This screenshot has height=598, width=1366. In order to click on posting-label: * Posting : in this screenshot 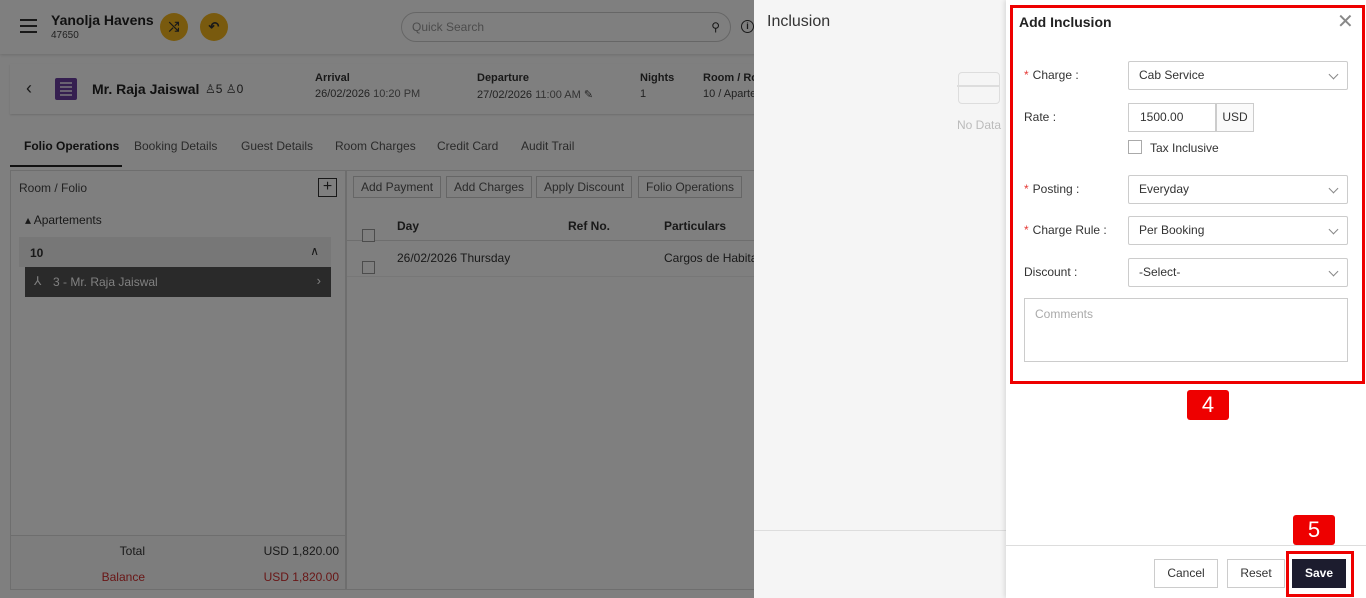, I will do `click(1052, 189)`.